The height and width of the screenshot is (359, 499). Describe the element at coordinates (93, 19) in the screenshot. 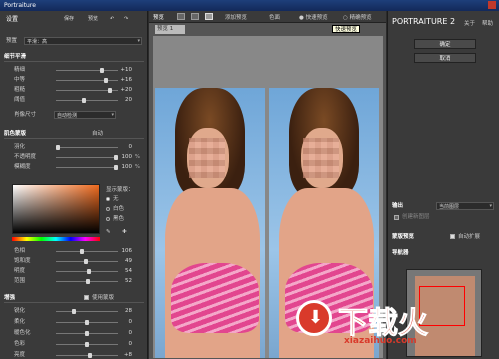

I see `default-button: 预览` at that location.